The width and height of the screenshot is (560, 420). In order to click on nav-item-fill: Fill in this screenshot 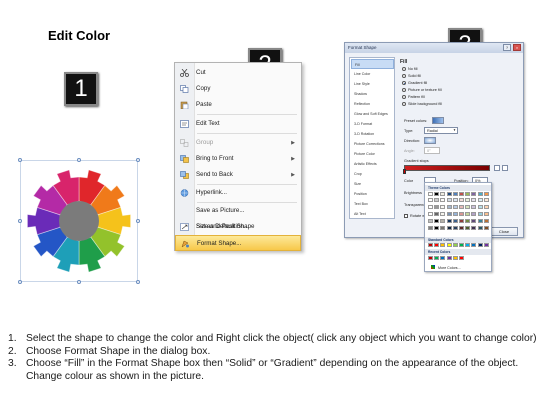, I will do `click(372, 64)`.